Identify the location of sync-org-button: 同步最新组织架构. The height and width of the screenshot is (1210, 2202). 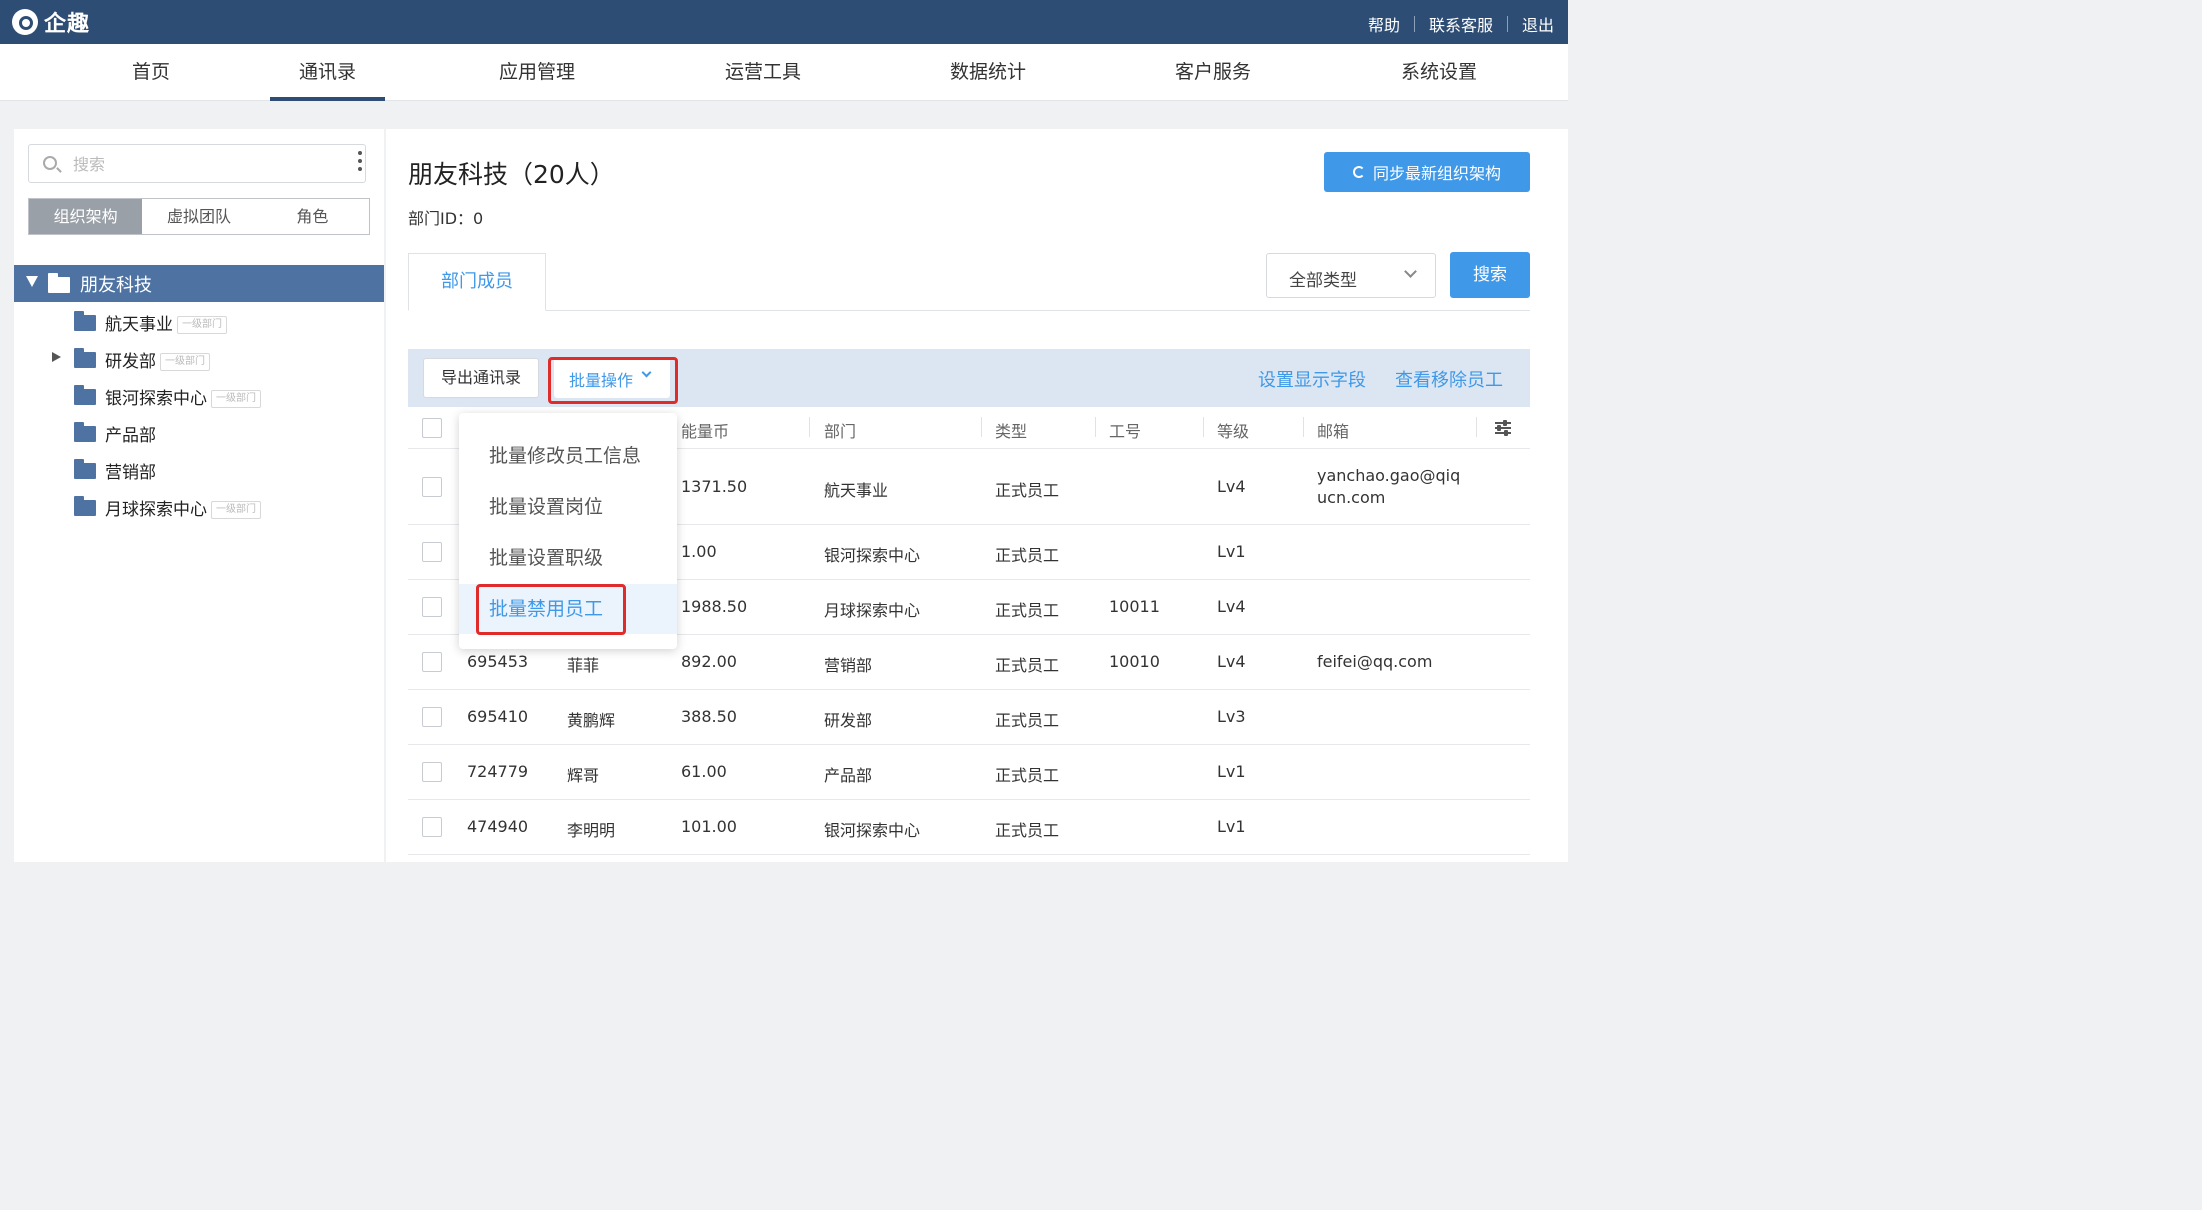
(1427, 172).